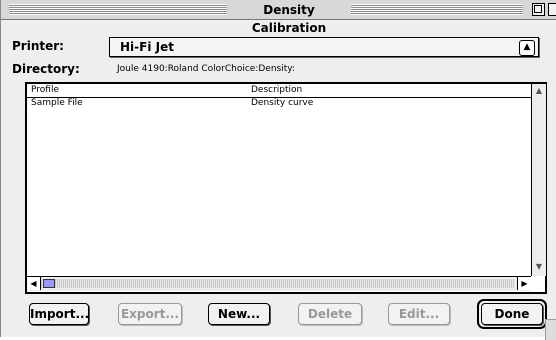  What do you see at coordinates (538, 9) in the screenshot?
I see `zoom-box-icon` at bounding box center [538, 9].